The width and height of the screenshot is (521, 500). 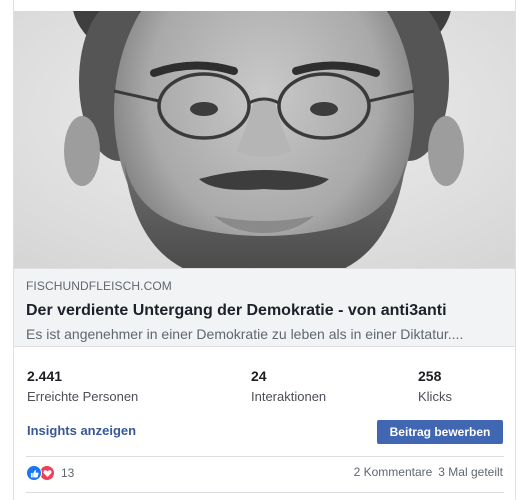 What do you see at coordinates (265, 492) in the screenshot?
I see `bottom-divider` at bounding box center [265, 492].